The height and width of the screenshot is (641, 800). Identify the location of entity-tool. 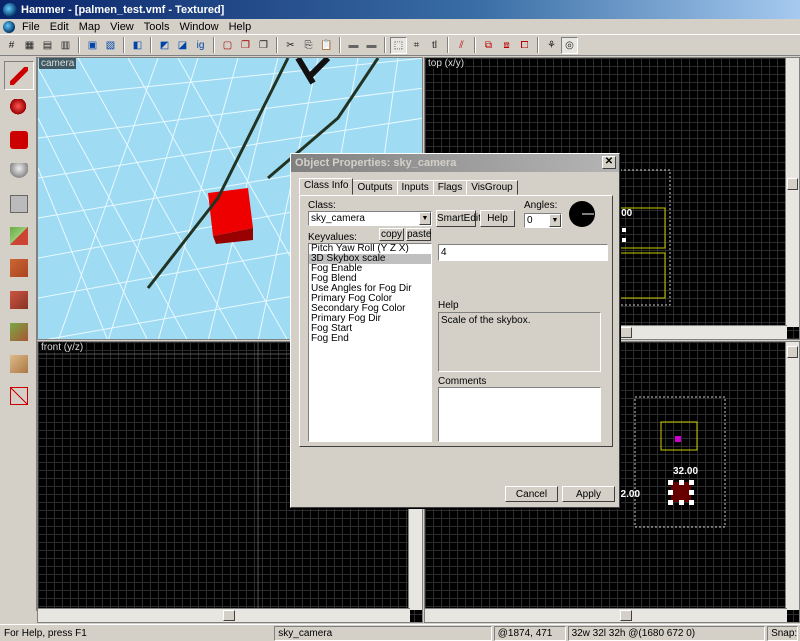
(19, 171).